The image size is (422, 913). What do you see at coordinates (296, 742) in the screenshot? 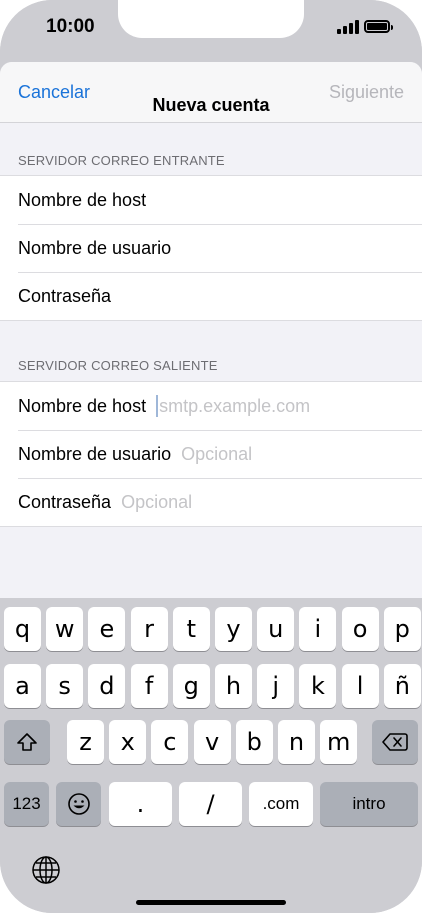
I see `key-n: n` at bounding box center [296, 742].